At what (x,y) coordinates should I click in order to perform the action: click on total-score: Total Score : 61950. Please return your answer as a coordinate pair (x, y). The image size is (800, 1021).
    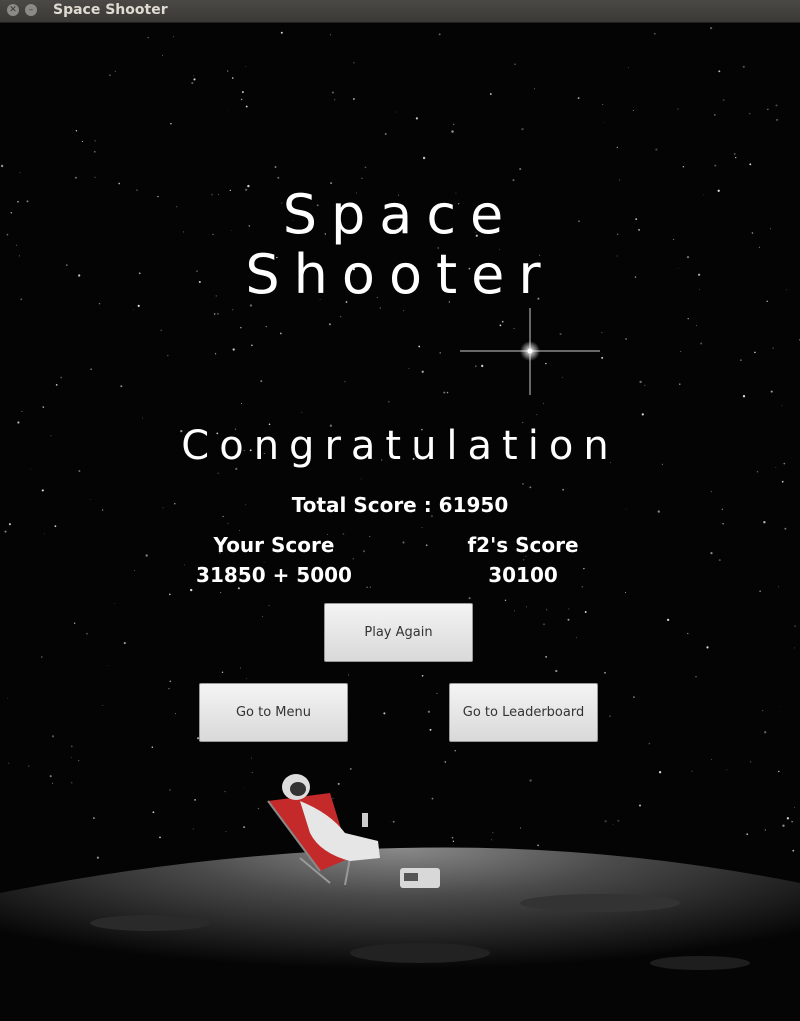
    Looking at the image, I should click on (400, 505).